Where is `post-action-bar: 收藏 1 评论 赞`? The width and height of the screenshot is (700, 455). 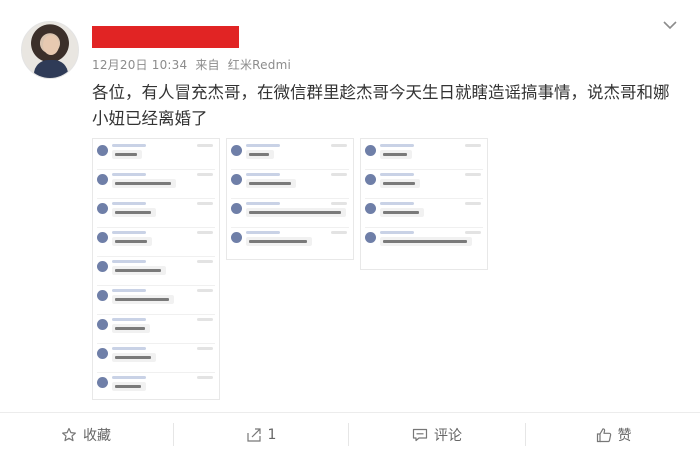 post-action-bar: 收藏 1 评论 赞 is located at coordinates (350, 433).